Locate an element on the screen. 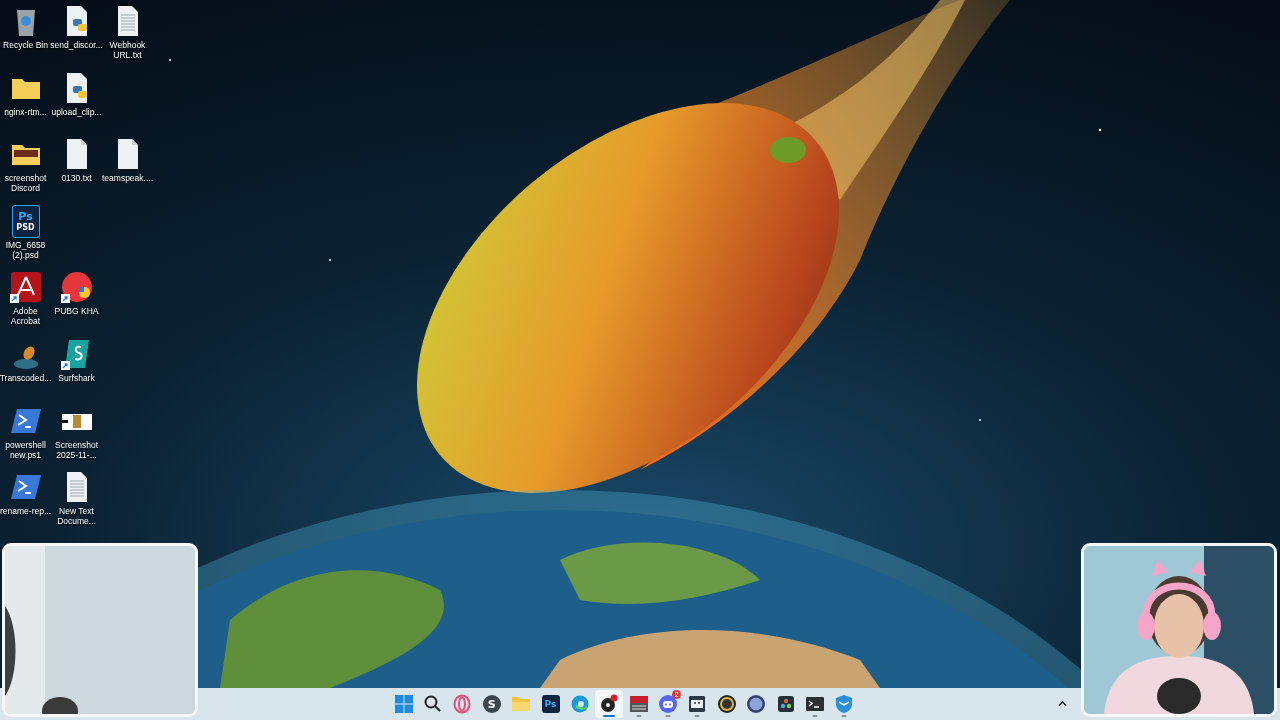 This screenshot has height=720, width=1280. window-app-icon is located at coordinates (697, 704).